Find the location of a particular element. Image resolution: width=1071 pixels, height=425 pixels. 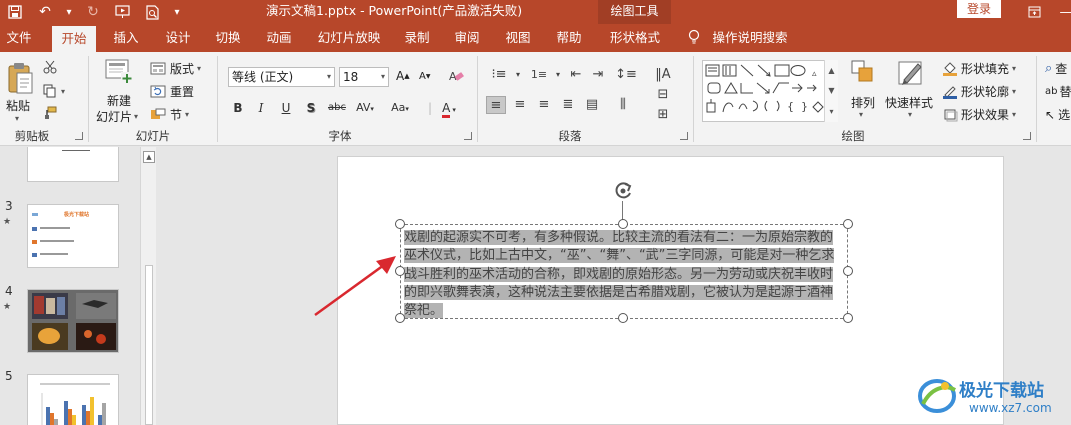

justify-icon: ≣ is located at coordinates (568, 105).